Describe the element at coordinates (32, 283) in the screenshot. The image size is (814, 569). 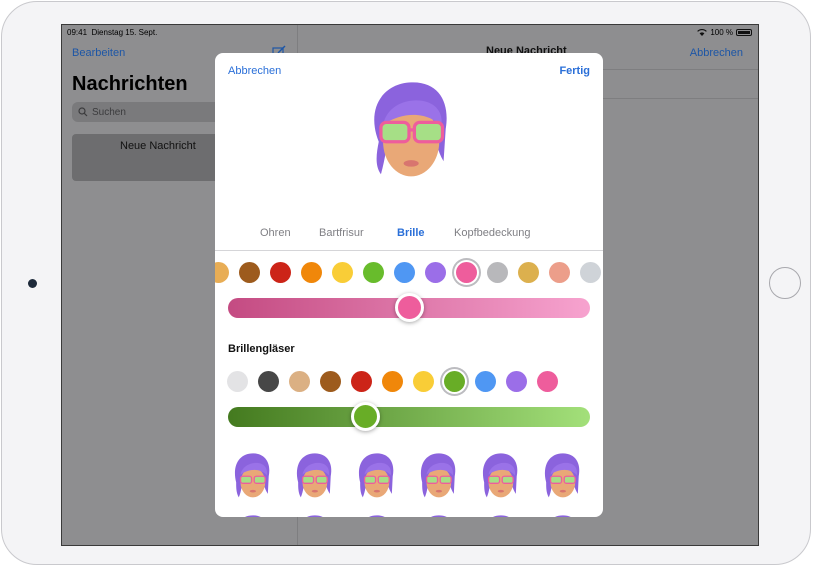
I see `front-camera` at that location.